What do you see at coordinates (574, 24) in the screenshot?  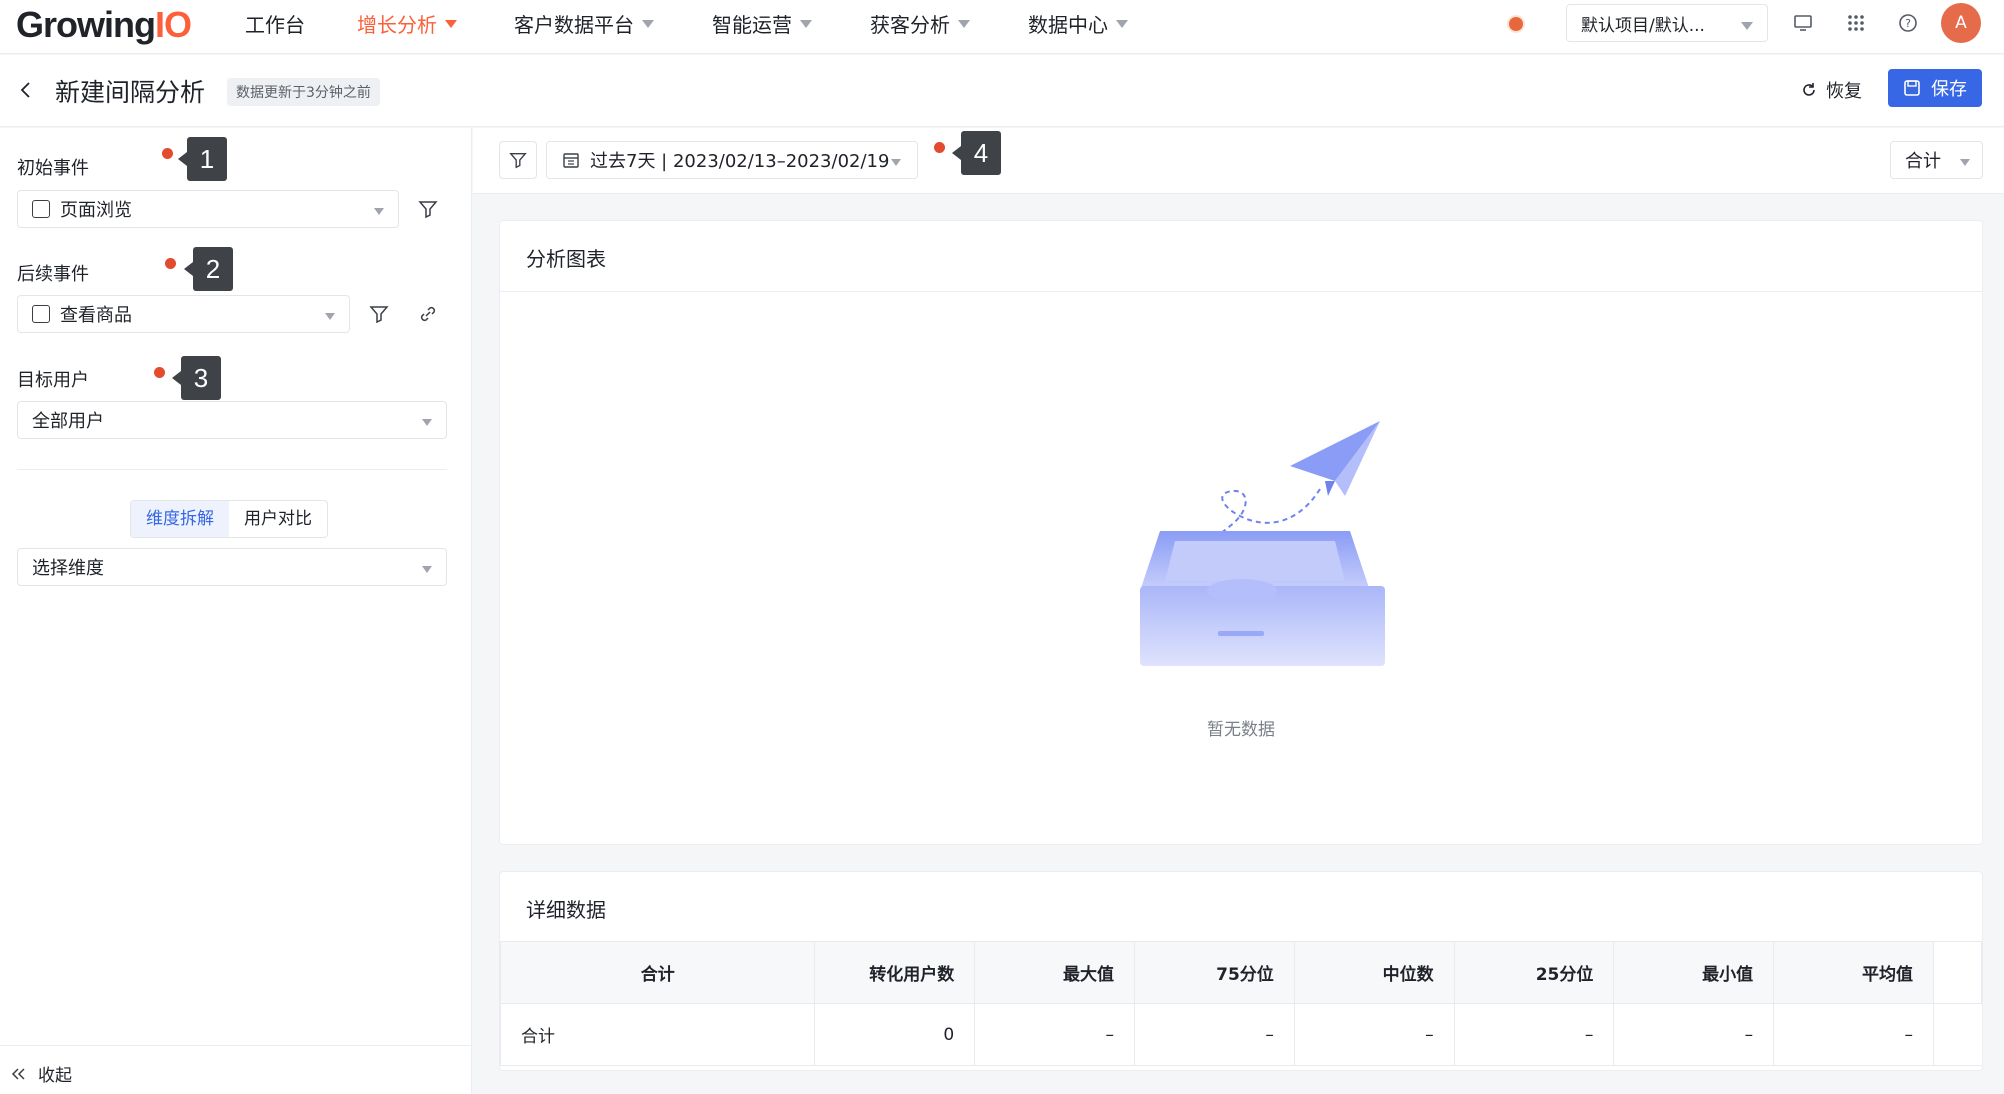 I see `nav-label: 客户数据平台` at bounding box center [574, 24].